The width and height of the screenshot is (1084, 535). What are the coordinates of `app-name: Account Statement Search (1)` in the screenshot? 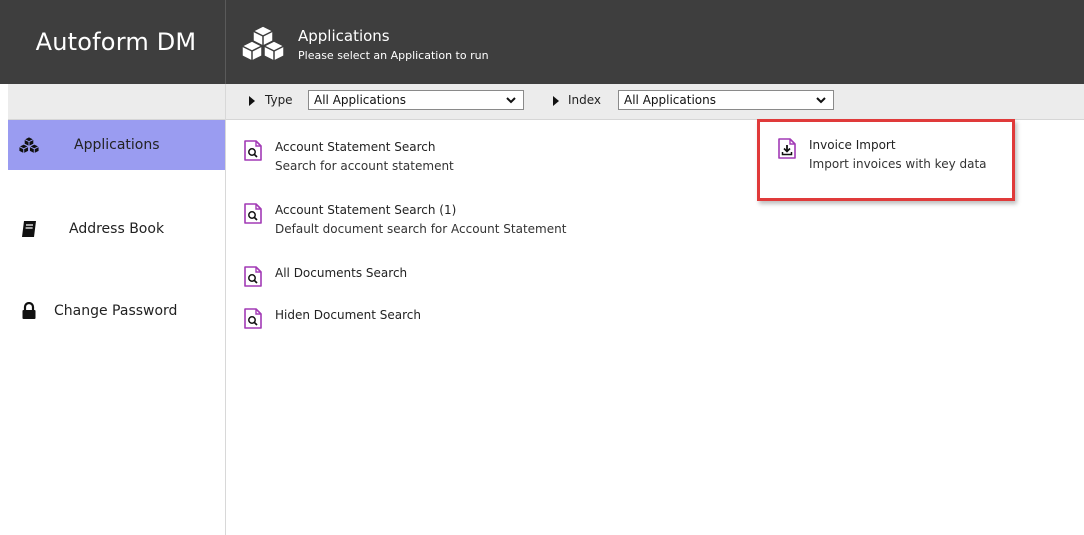 It's located at (366, 210).